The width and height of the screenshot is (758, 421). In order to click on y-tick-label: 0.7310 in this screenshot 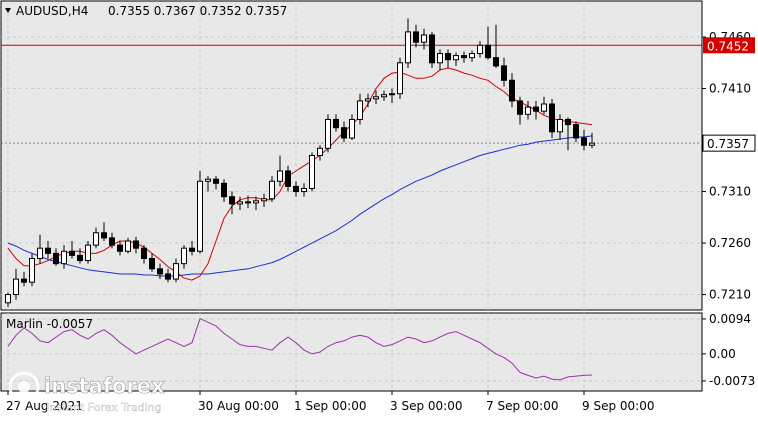, I will do `click(730, 192)`.